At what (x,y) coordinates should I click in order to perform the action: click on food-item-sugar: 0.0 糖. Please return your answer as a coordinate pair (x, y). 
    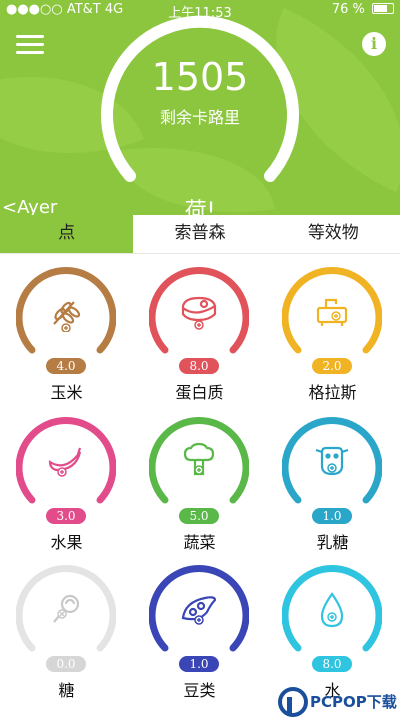
    Looking at the image, I should click on (66, 641).